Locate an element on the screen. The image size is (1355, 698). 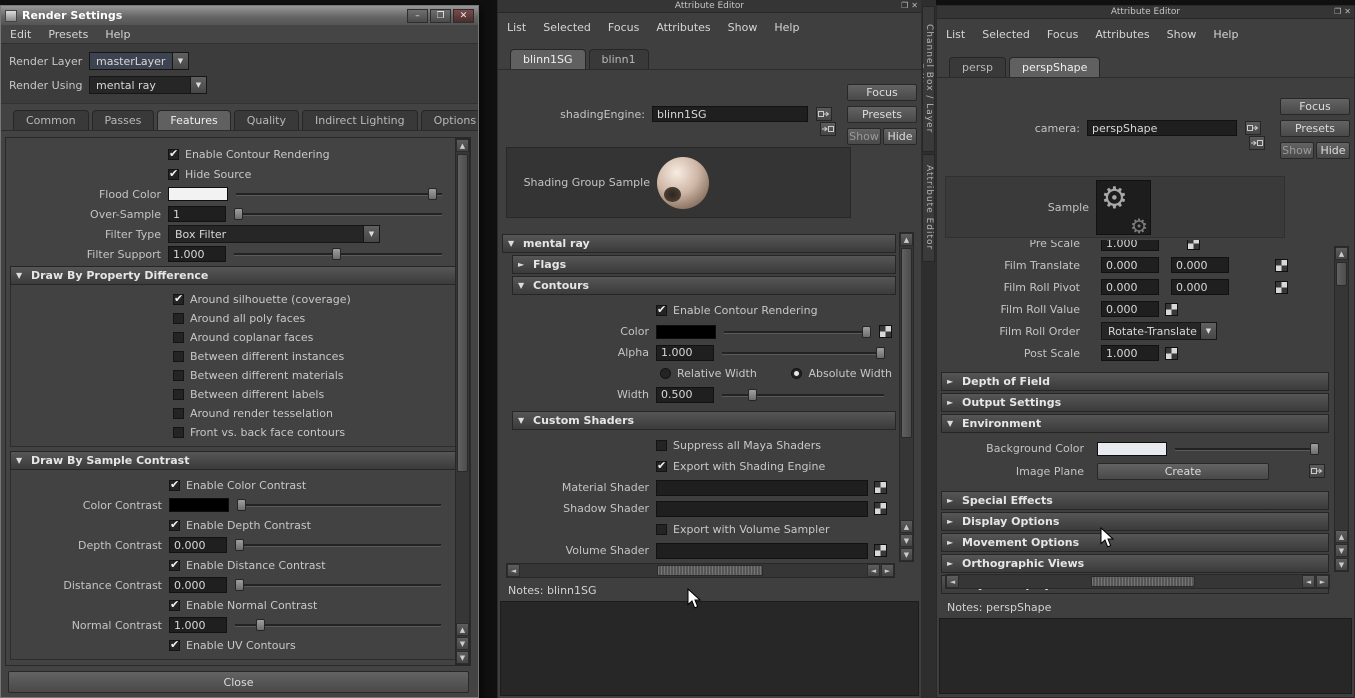
tab-blinn1: blinn1 is located at coordinates (618, 59).